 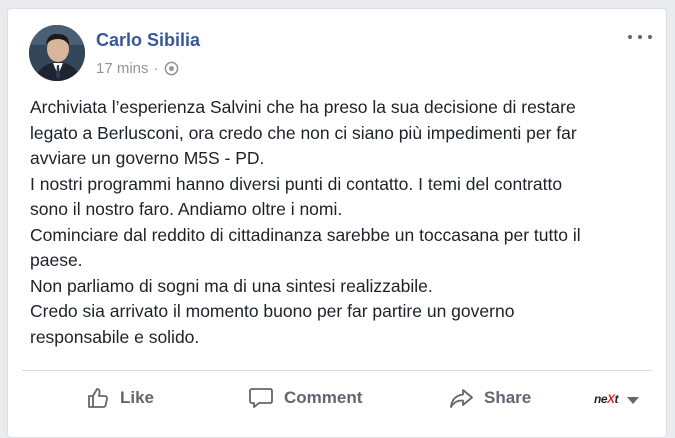 I want to click on more-options-icon, so click(x=640, y=37).